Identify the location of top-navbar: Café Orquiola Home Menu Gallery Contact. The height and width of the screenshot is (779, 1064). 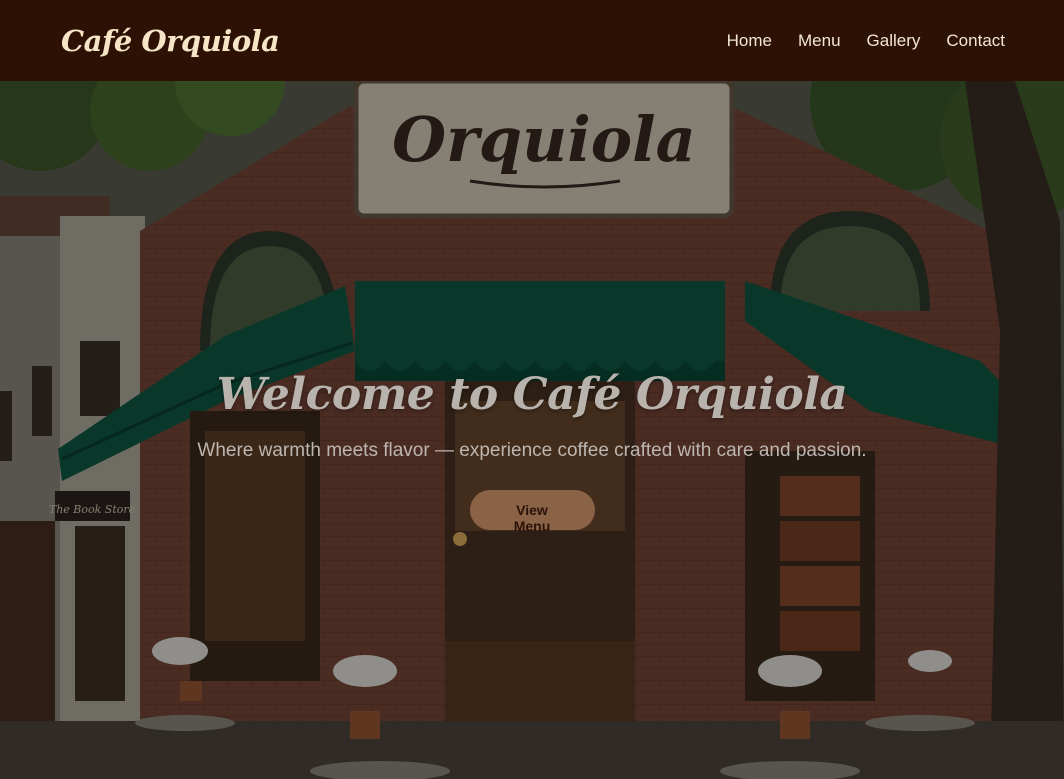
(532, 40).